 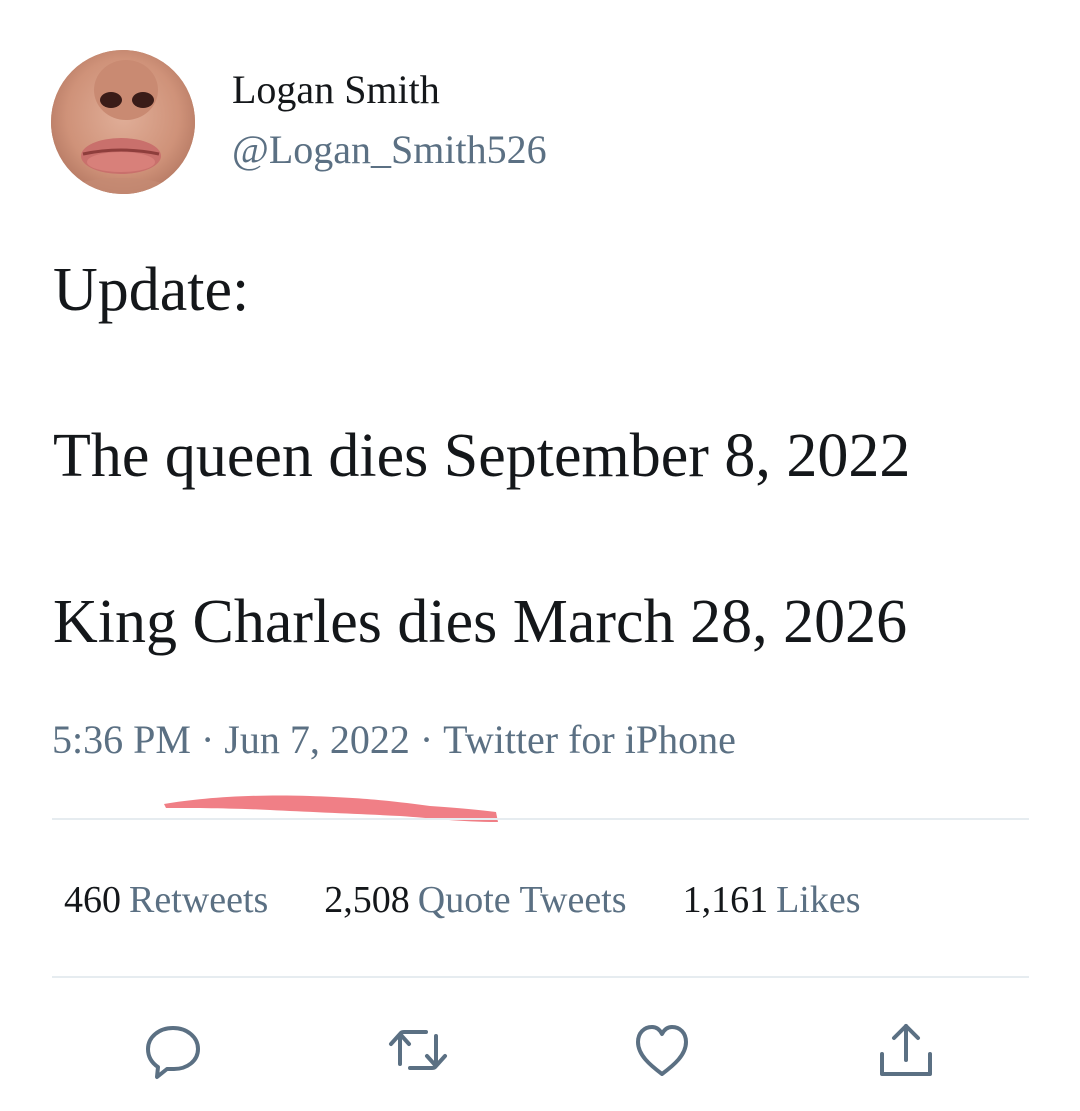 What do you see at coordinates (772, 900) in the screenshot?
I see `likes-stat: 1,161 Likes` at bounding box center [772, 900].